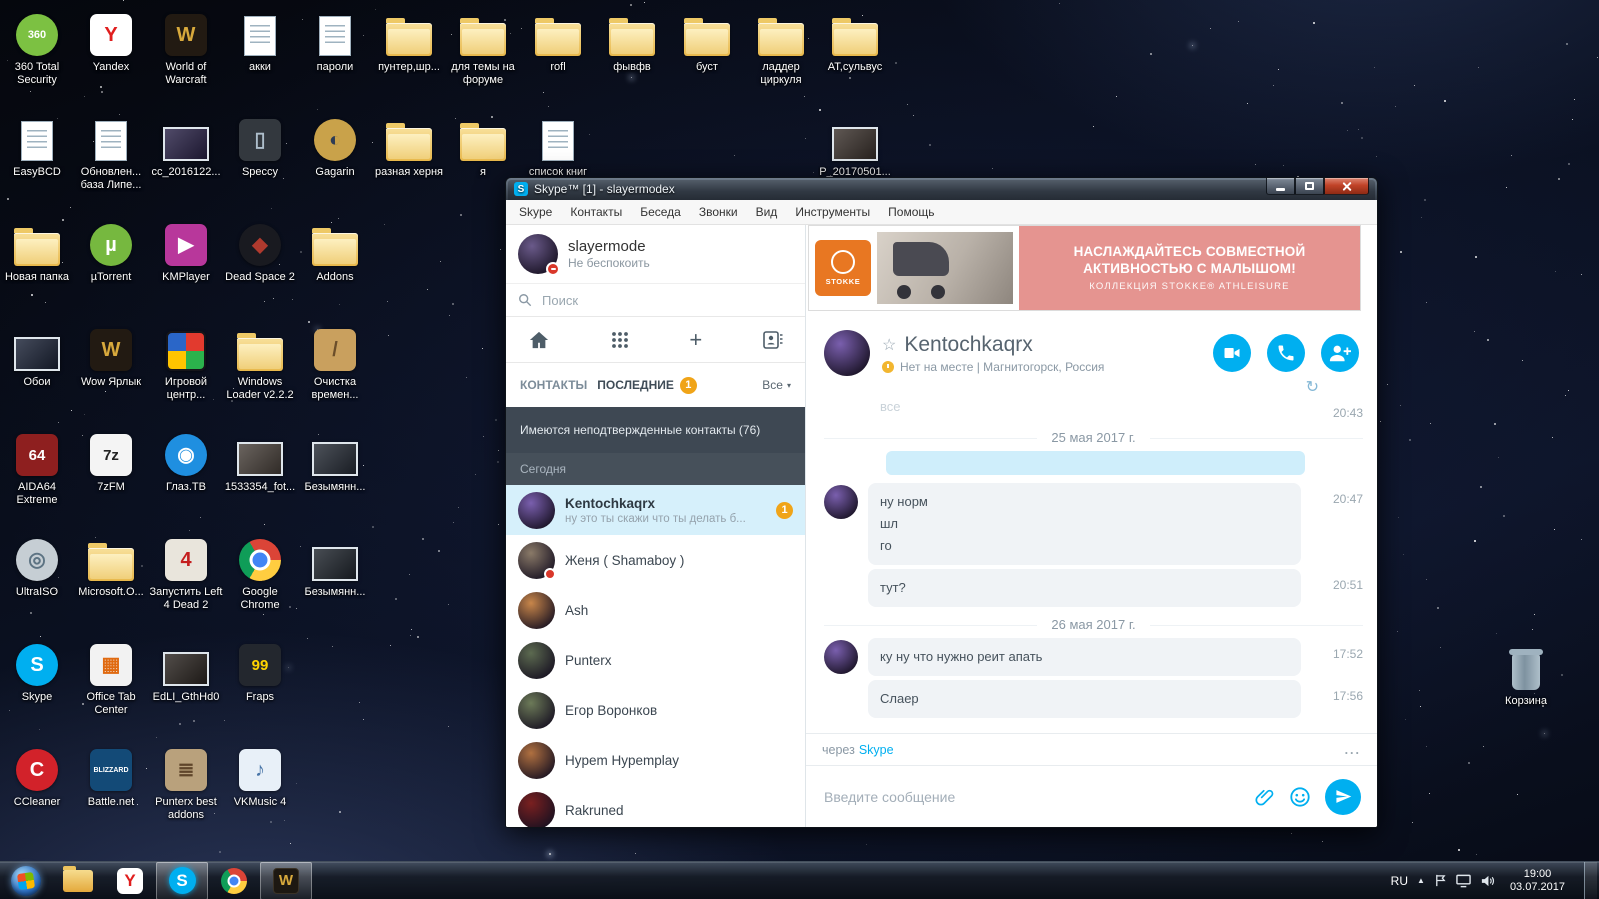 The height and width of the screenshot is (899, 1599). What do you see at coordinates (111, 40) in the screenshot?
I see `desktop-icon-yandex: Y Yandex` at bounding box center [111, 40].